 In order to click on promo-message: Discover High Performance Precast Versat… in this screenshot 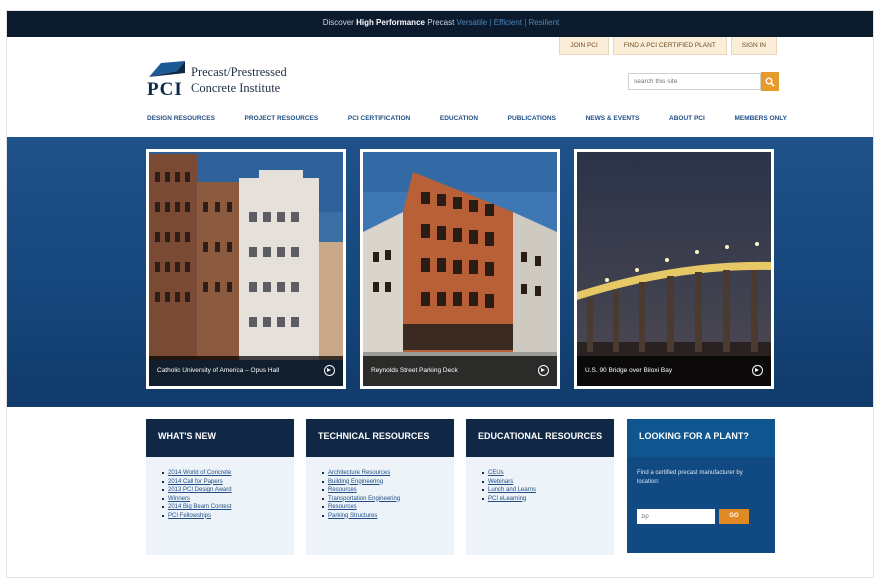, I will do `click(440, 22)`.